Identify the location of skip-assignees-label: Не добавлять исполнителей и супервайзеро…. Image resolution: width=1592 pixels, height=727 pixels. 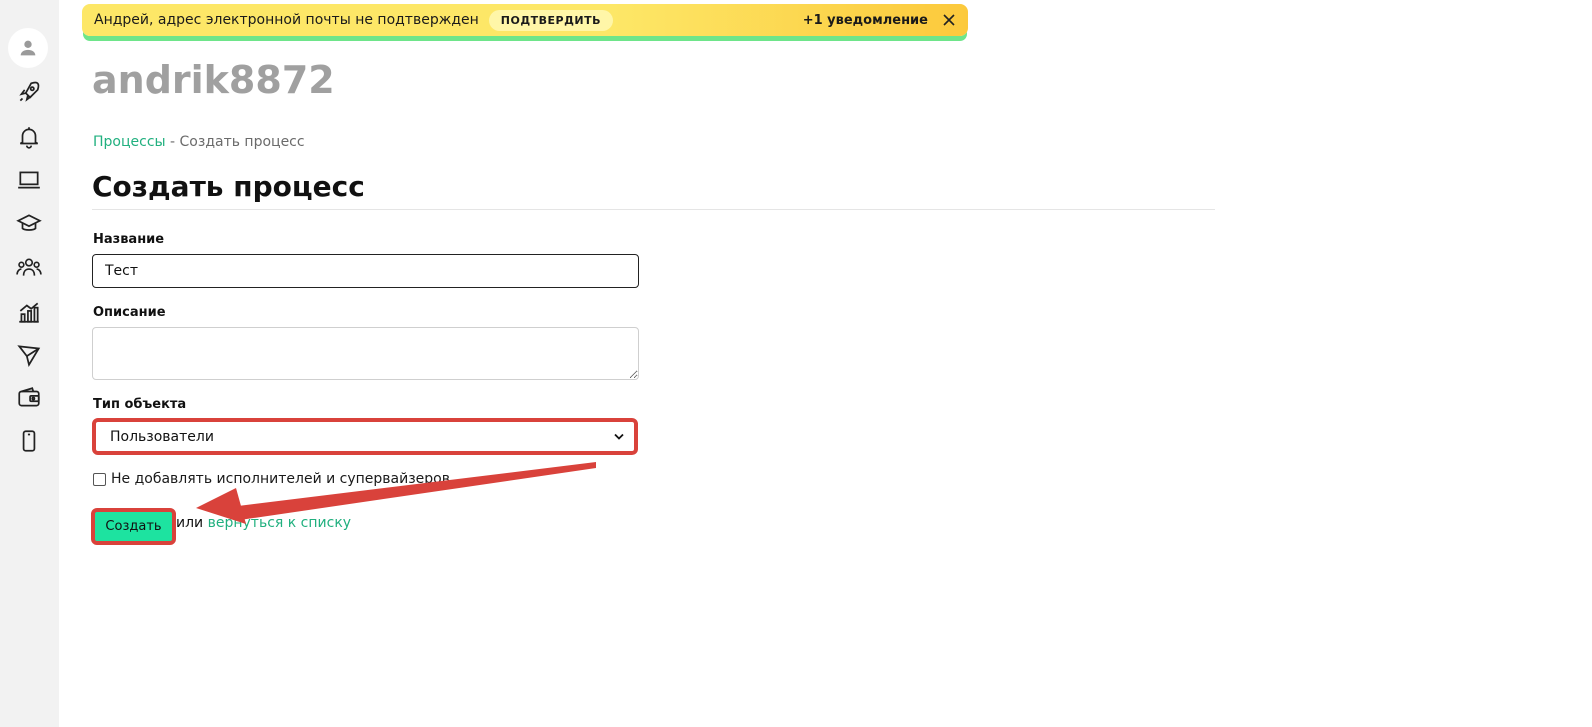
(280, 479).